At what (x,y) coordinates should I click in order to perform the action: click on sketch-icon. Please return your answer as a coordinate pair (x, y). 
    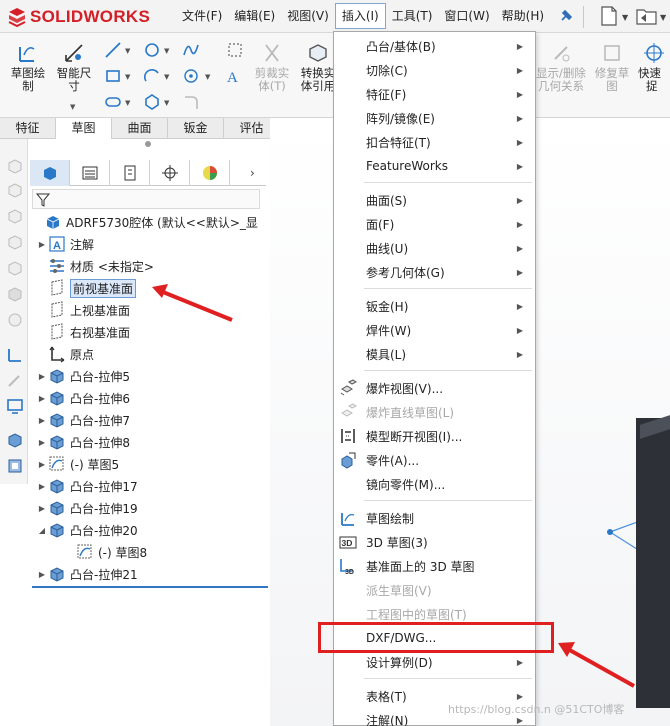
    Looking at the image, I should click on (15, 354).